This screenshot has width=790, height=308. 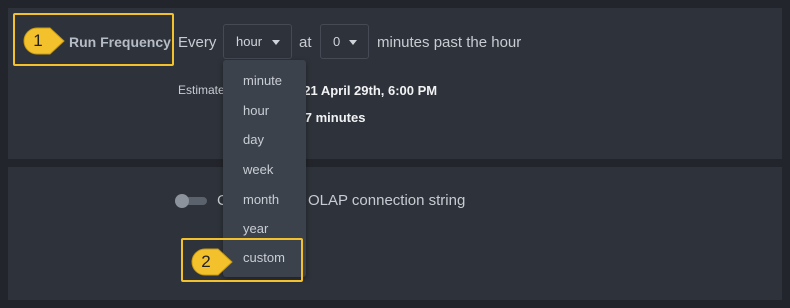 I want to click on minute-select: 0, so click(x=344, y=41).